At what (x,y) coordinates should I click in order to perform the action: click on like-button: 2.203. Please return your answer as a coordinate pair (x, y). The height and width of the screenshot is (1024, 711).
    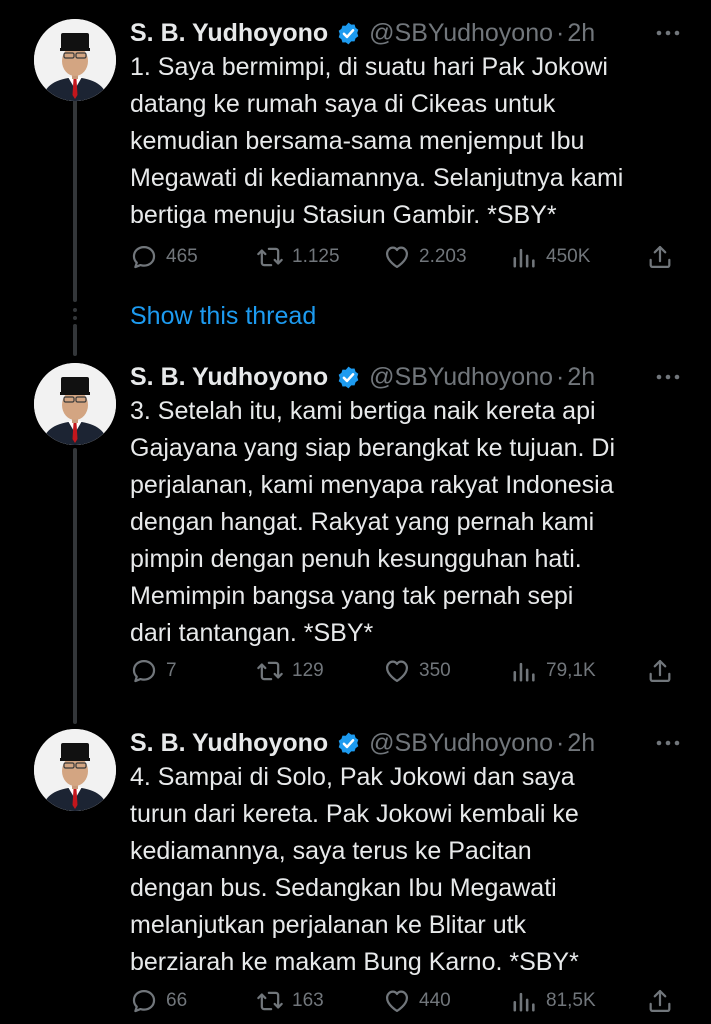
    Looking at the image, I should click on (425, 257).